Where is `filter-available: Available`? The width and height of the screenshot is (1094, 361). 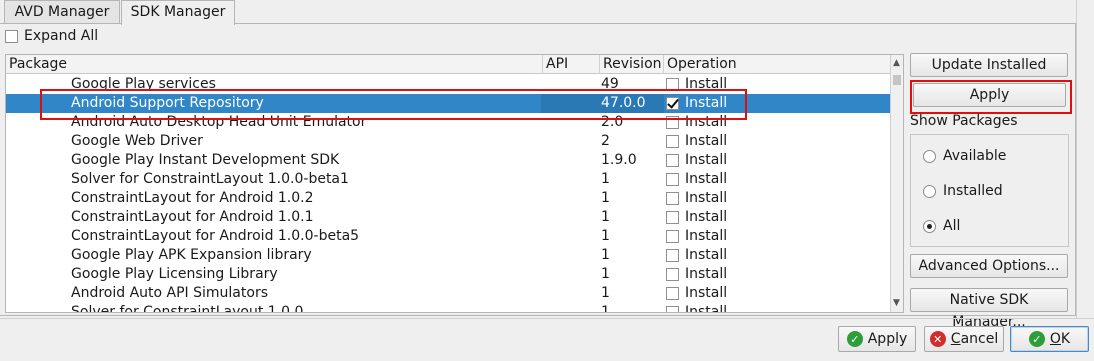 filter-available: Available is located at coordinates (964, 156).